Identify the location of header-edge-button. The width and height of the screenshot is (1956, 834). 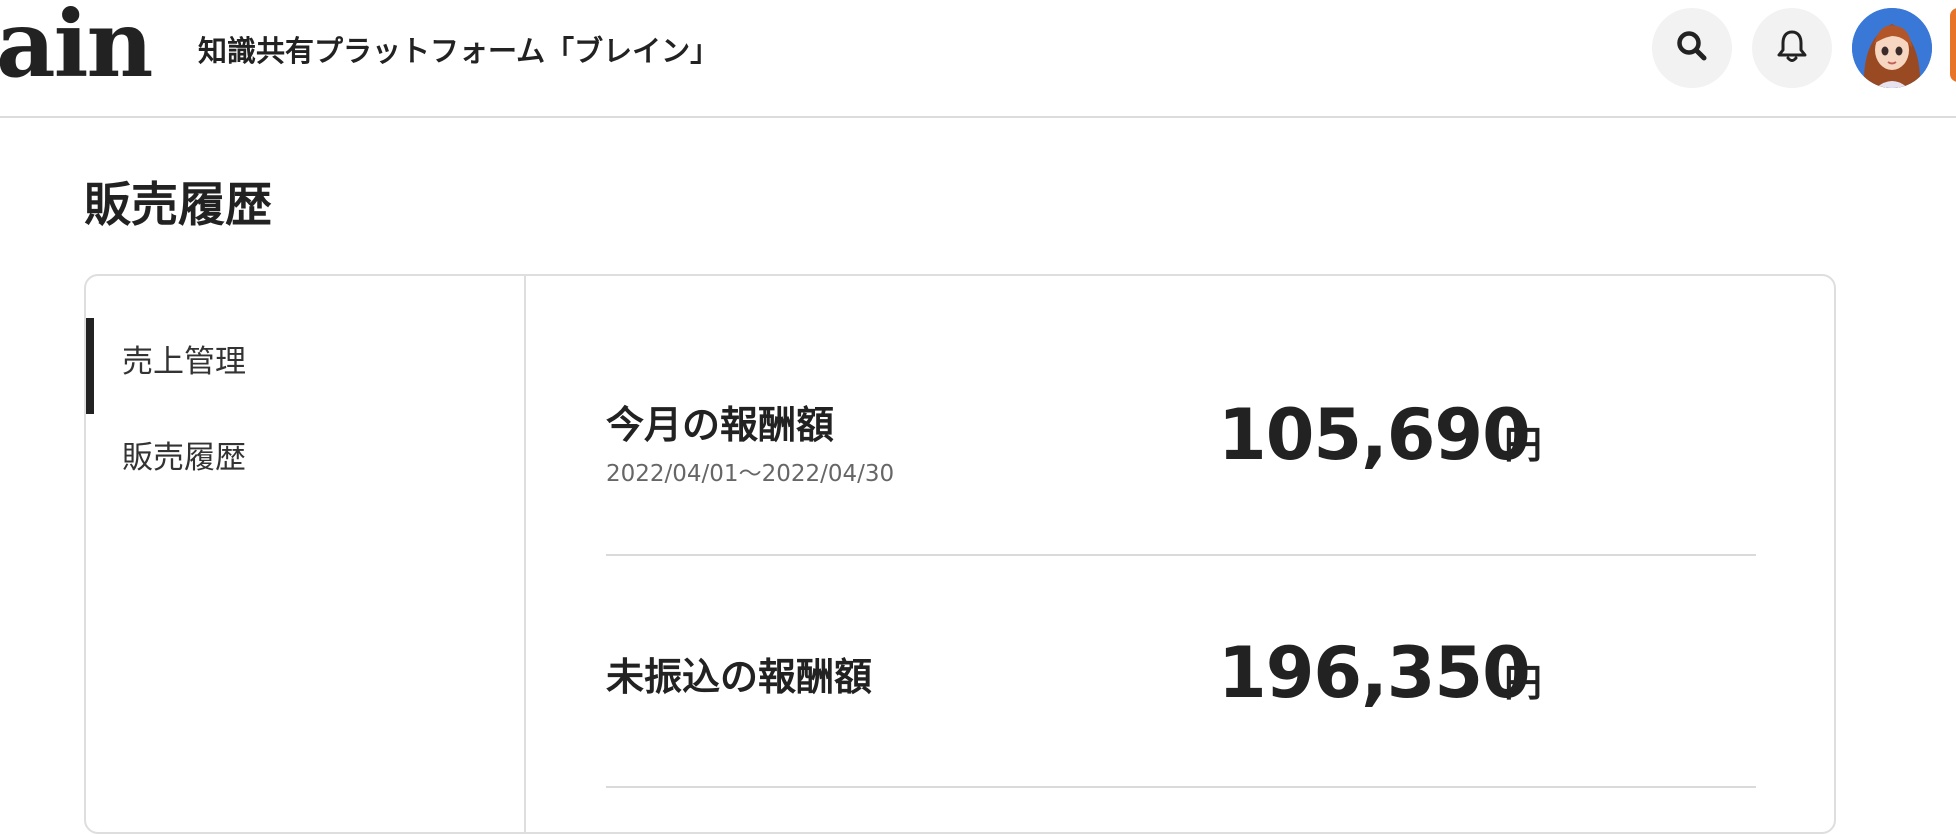
(1953, 45).